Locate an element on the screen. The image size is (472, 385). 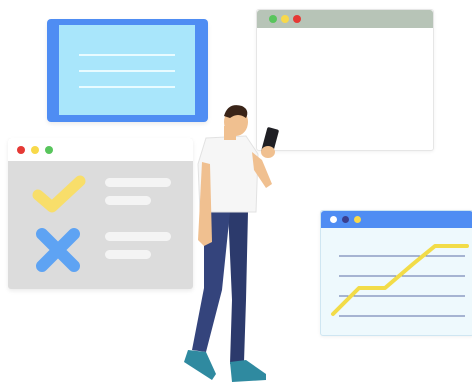
line-chart-icon is located at coordinates (400, 280).